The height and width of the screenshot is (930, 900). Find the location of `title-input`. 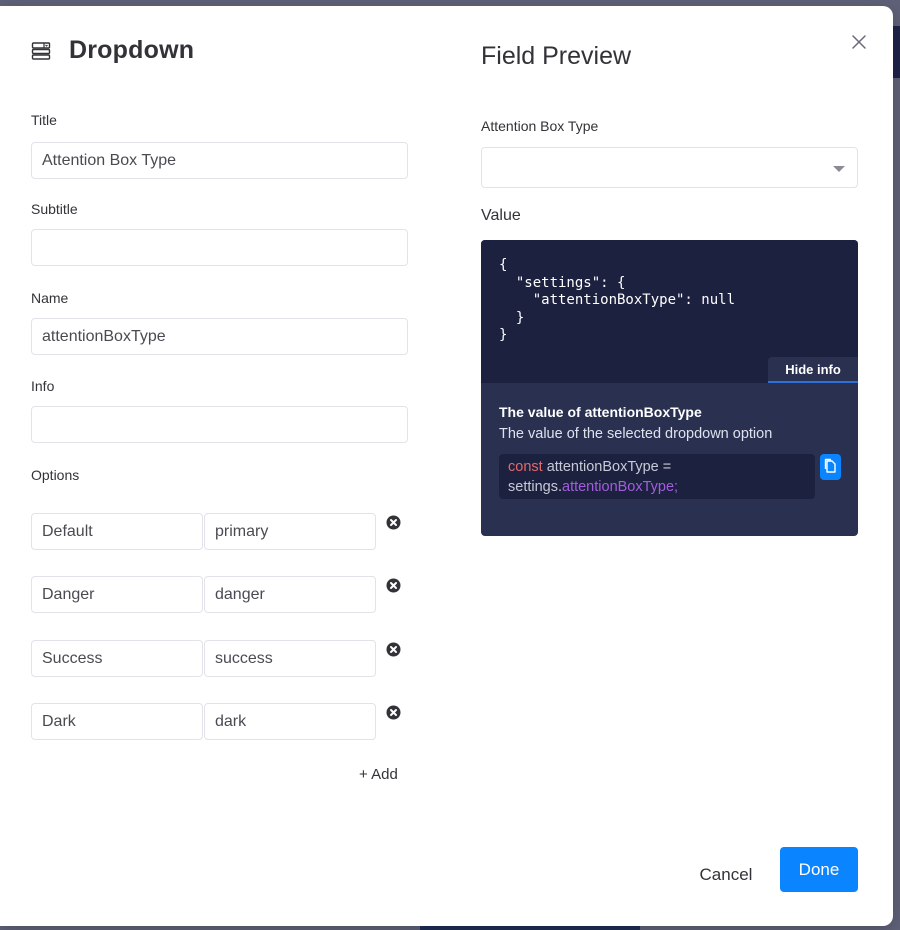

title-input is located at coordinates (219, 160).